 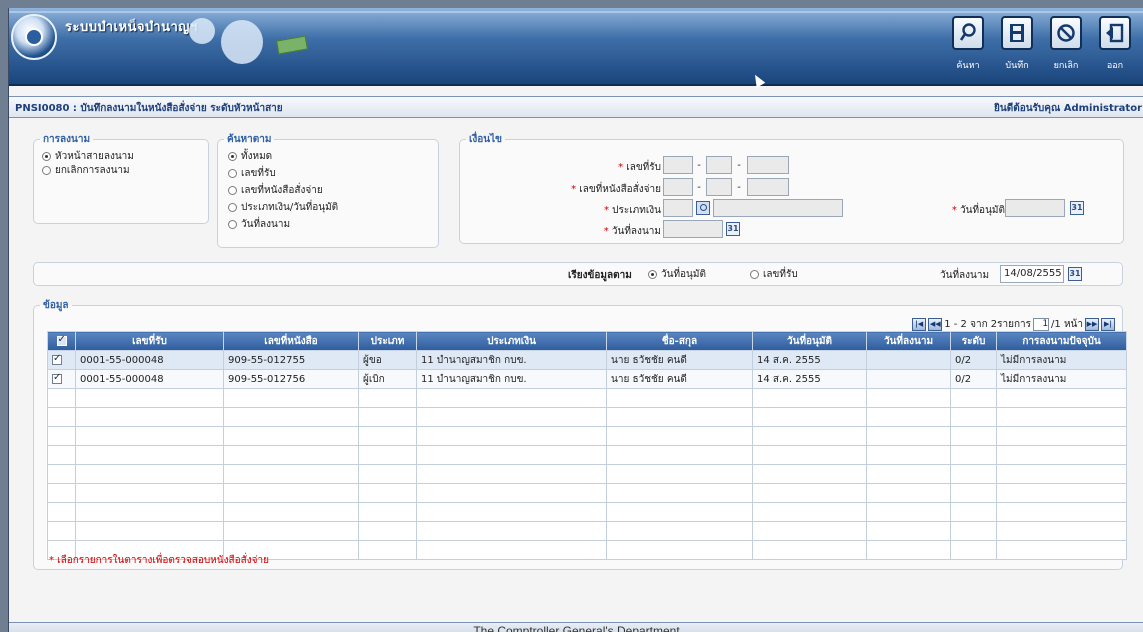 What do you see at coordinates (333, 156) in the screenshot?
I see `radio-search-all: ทั้งหมด` at bounding box center [333, 156].